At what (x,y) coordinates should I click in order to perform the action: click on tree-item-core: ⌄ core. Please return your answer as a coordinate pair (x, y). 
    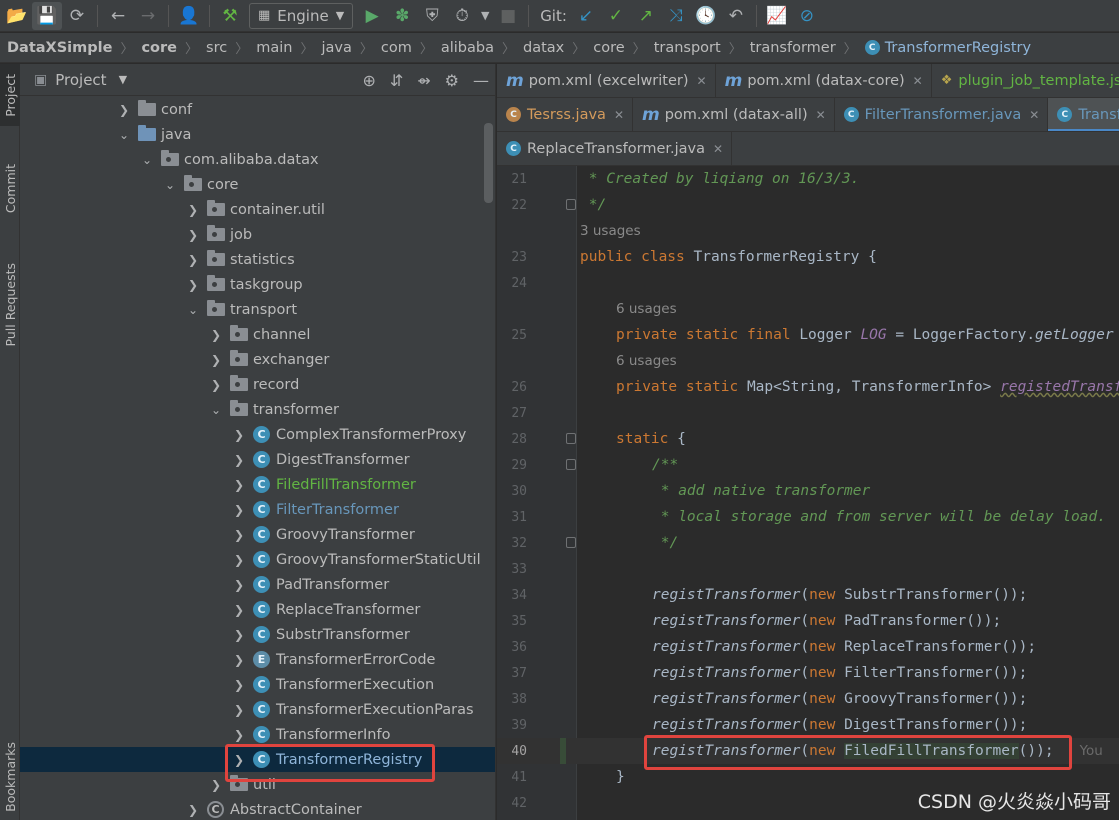
    Looking at the image, I should click on (257, 184).